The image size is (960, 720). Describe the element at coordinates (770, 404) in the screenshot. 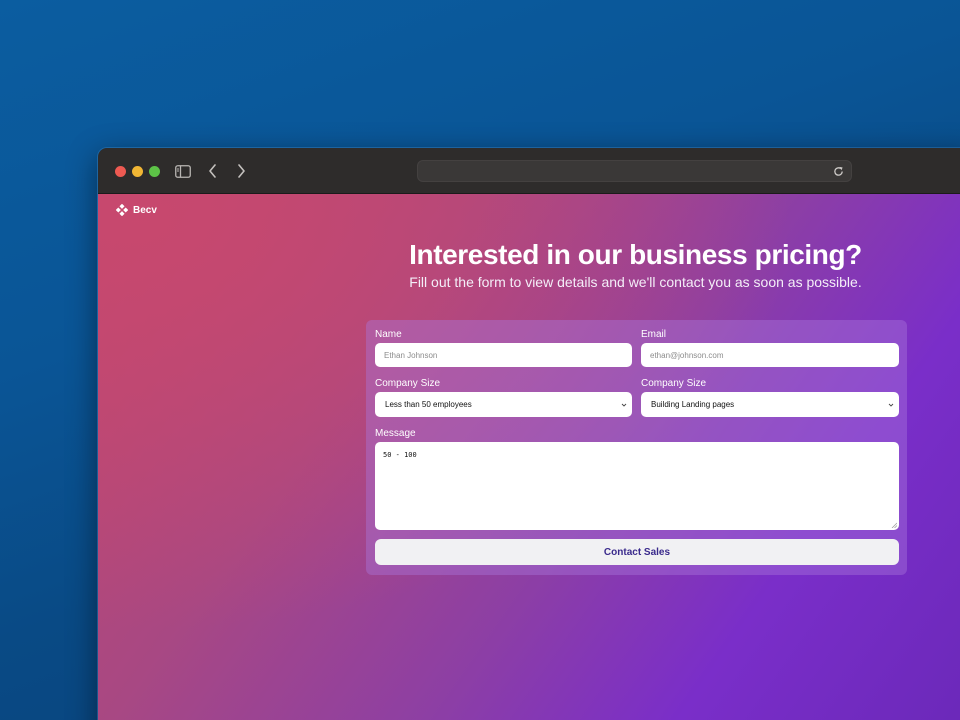

I see `company-size-2-select: Building Landing pages` at that location.